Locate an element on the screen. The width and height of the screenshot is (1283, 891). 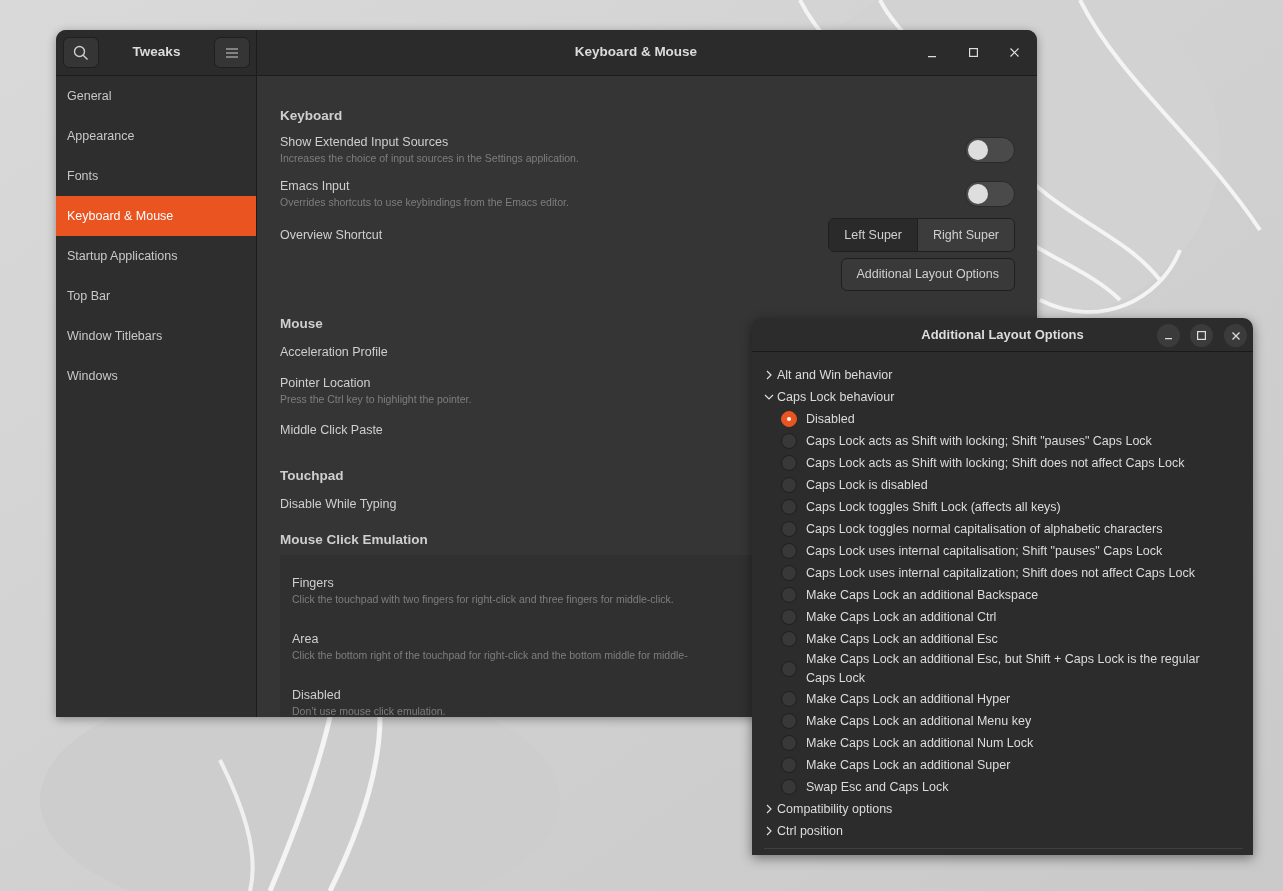
tree-expander: Compatibility options is located at coordinates (828, 809).